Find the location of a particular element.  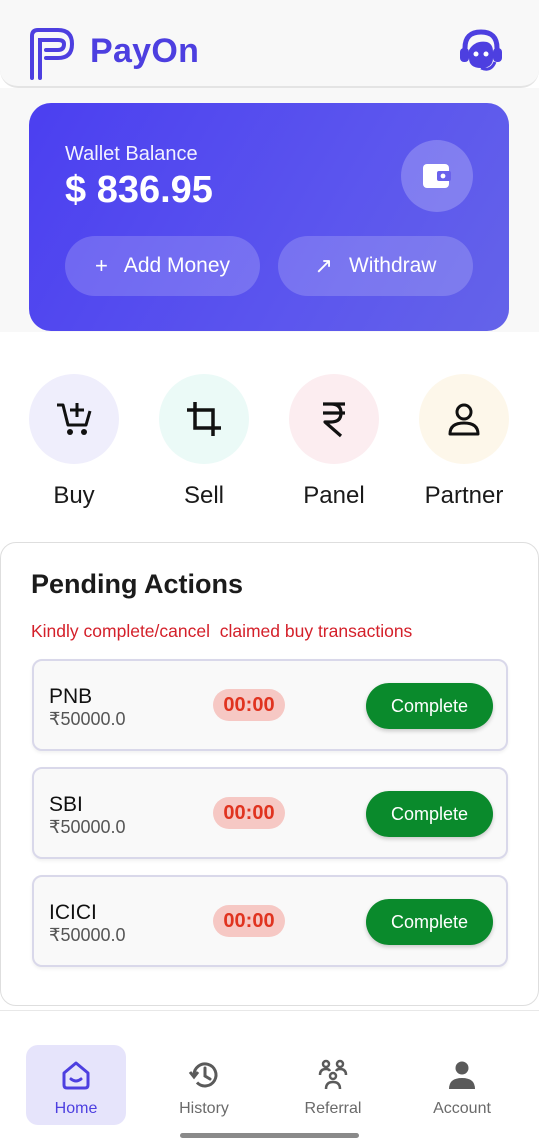

quick-action-buy: Buy is located at coordinates (74, 442).